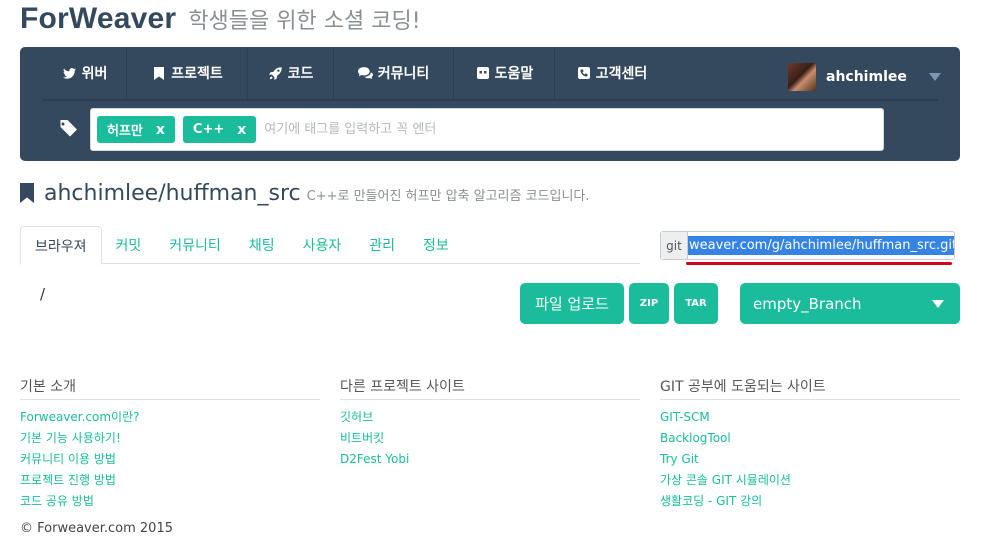 This screenshot has height=553, width=985. What do you see at coordinates (490, 419) in the screenshot?
I see `footer-link: 깃허브` at bounding box center [490, 419].